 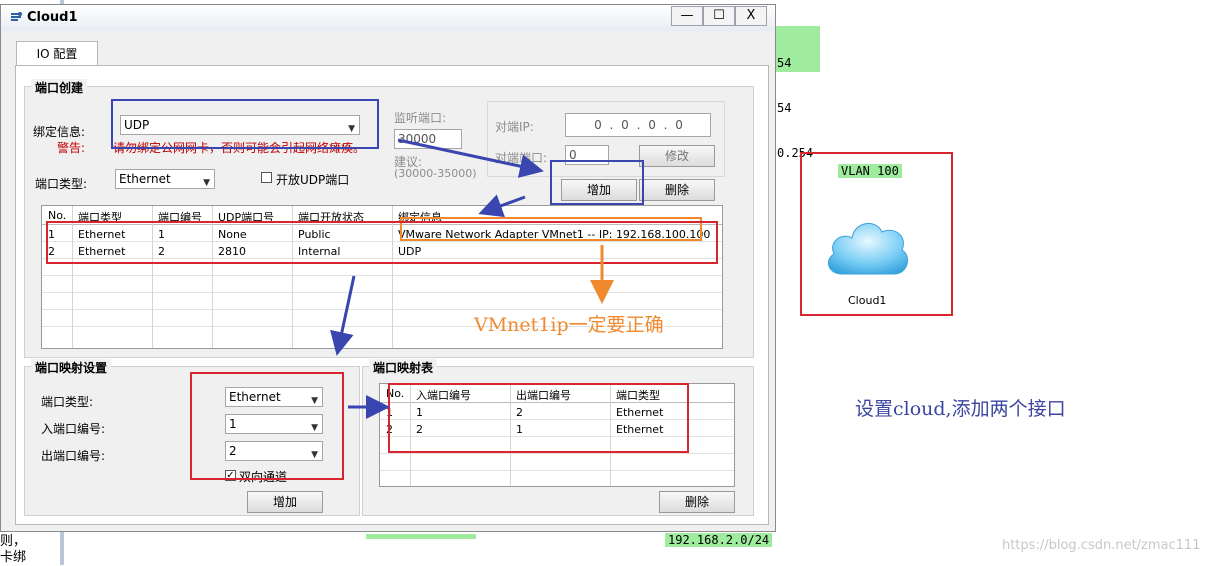 I want to click on arrow-add-to-table, so click(x=502, y=206).